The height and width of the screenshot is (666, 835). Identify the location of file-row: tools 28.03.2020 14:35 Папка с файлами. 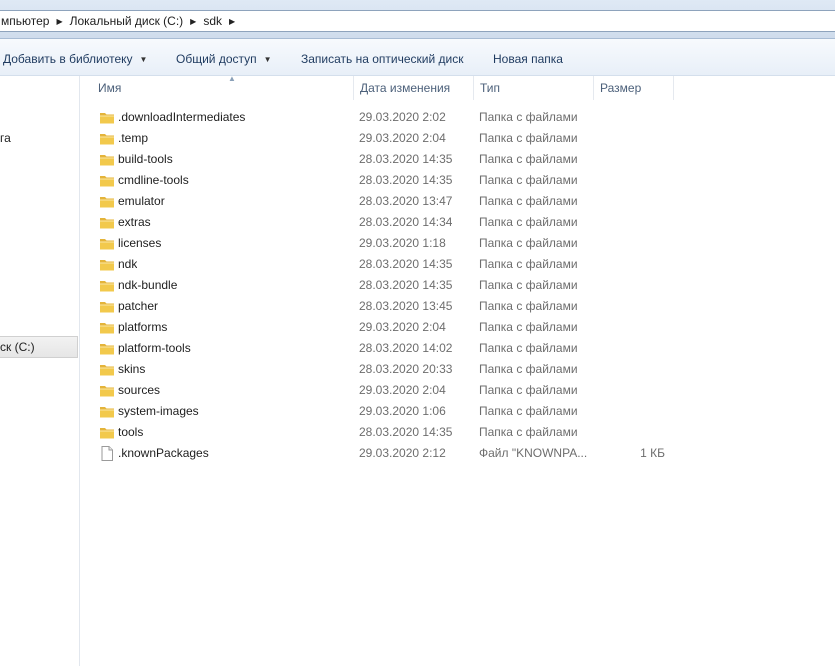
(457, 432).